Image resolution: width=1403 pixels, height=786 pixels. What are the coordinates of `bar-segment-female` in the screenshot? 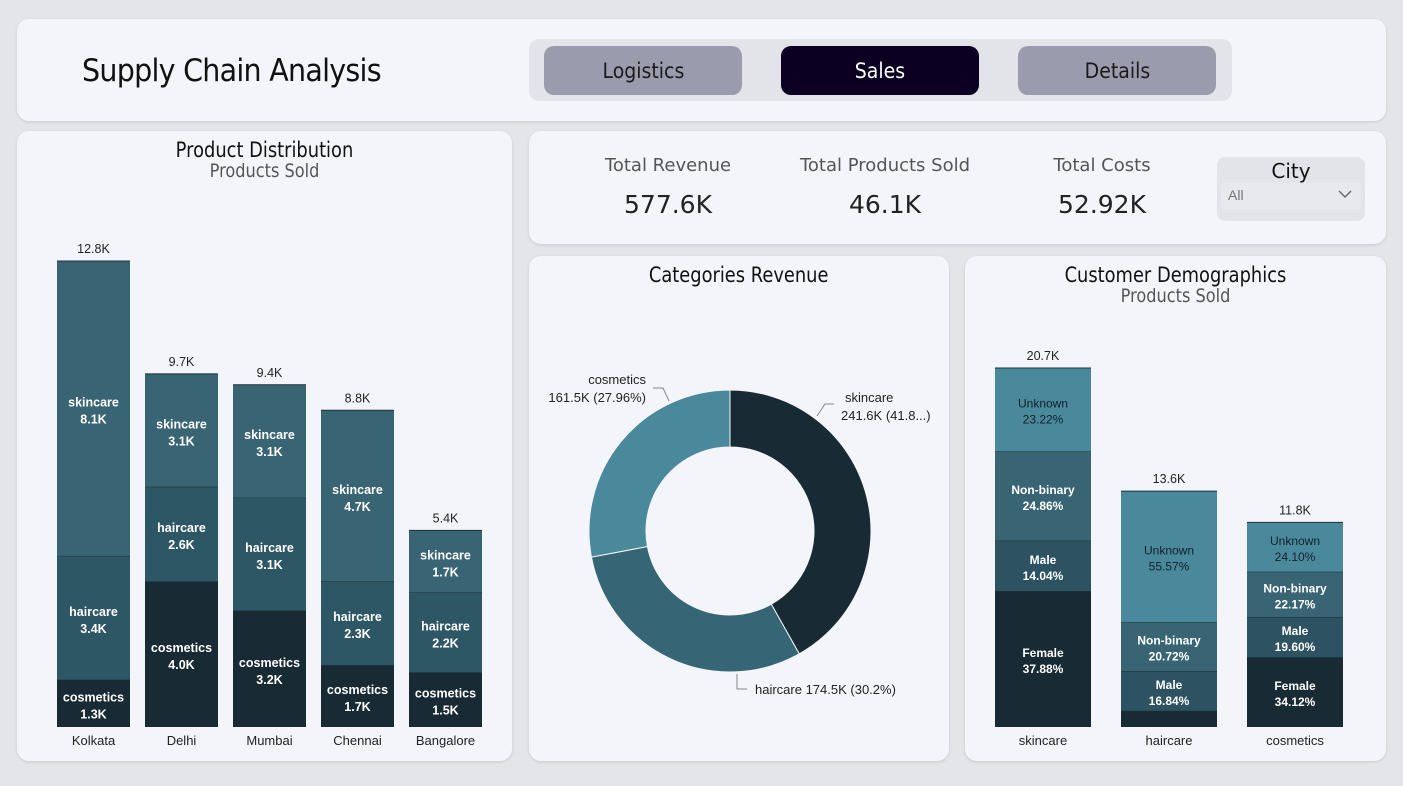 It's located at (1169, 718).